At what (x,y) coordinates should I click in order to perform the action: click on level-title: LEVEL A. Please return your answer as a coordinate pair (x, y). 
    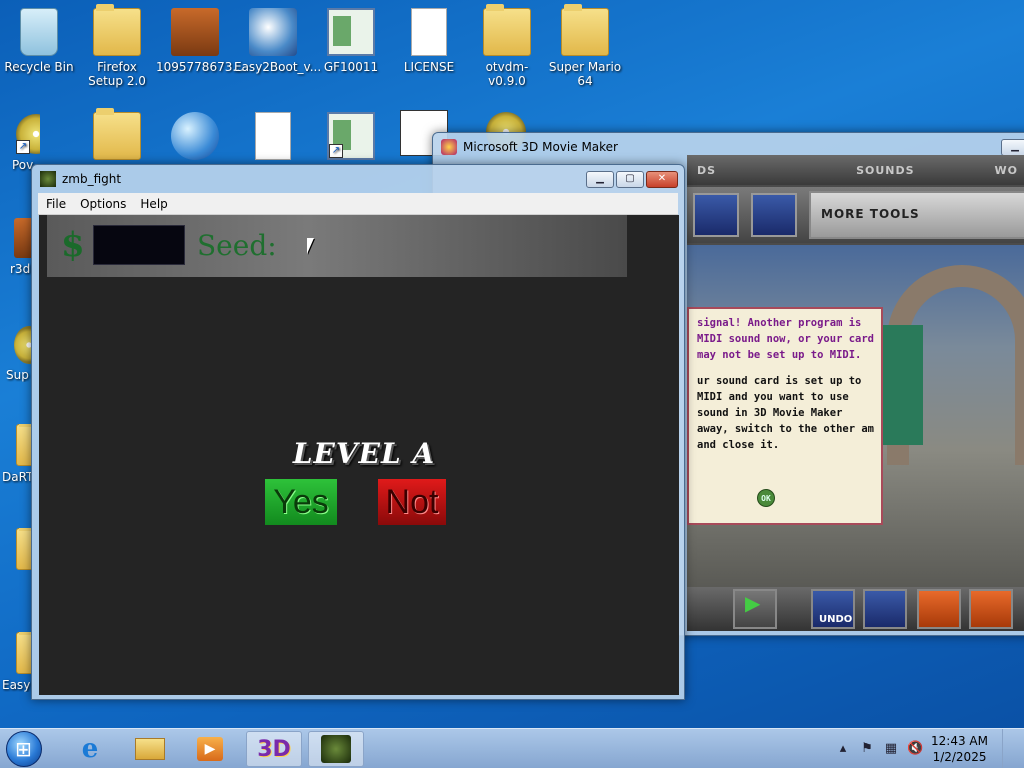
    Looking at the image, I should click on (364, 453).